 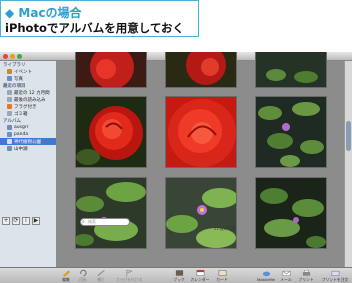 What do you see at coordinates (179, 279) in the screenshot?
I see `book-label: ブック` at bounding box center [179, 279].